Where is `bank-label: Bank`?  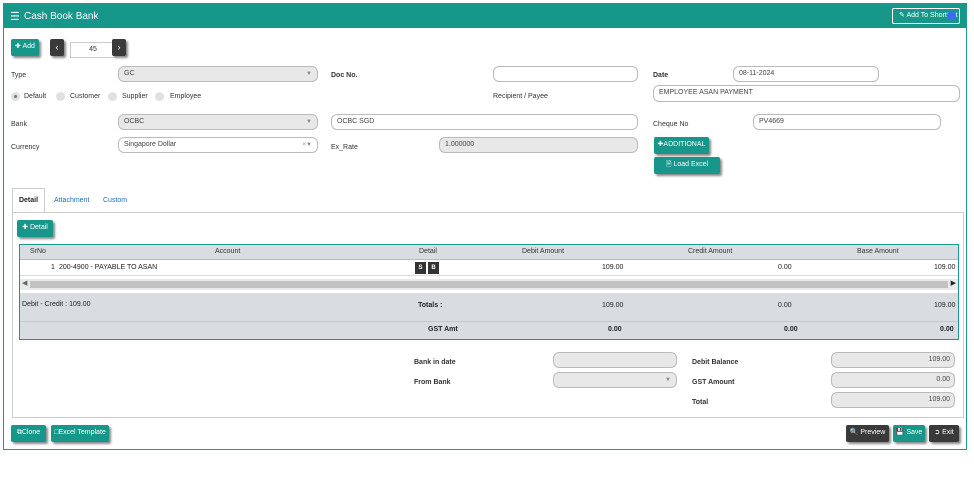
bank-label: Bank is located at coordinates (19, 124).